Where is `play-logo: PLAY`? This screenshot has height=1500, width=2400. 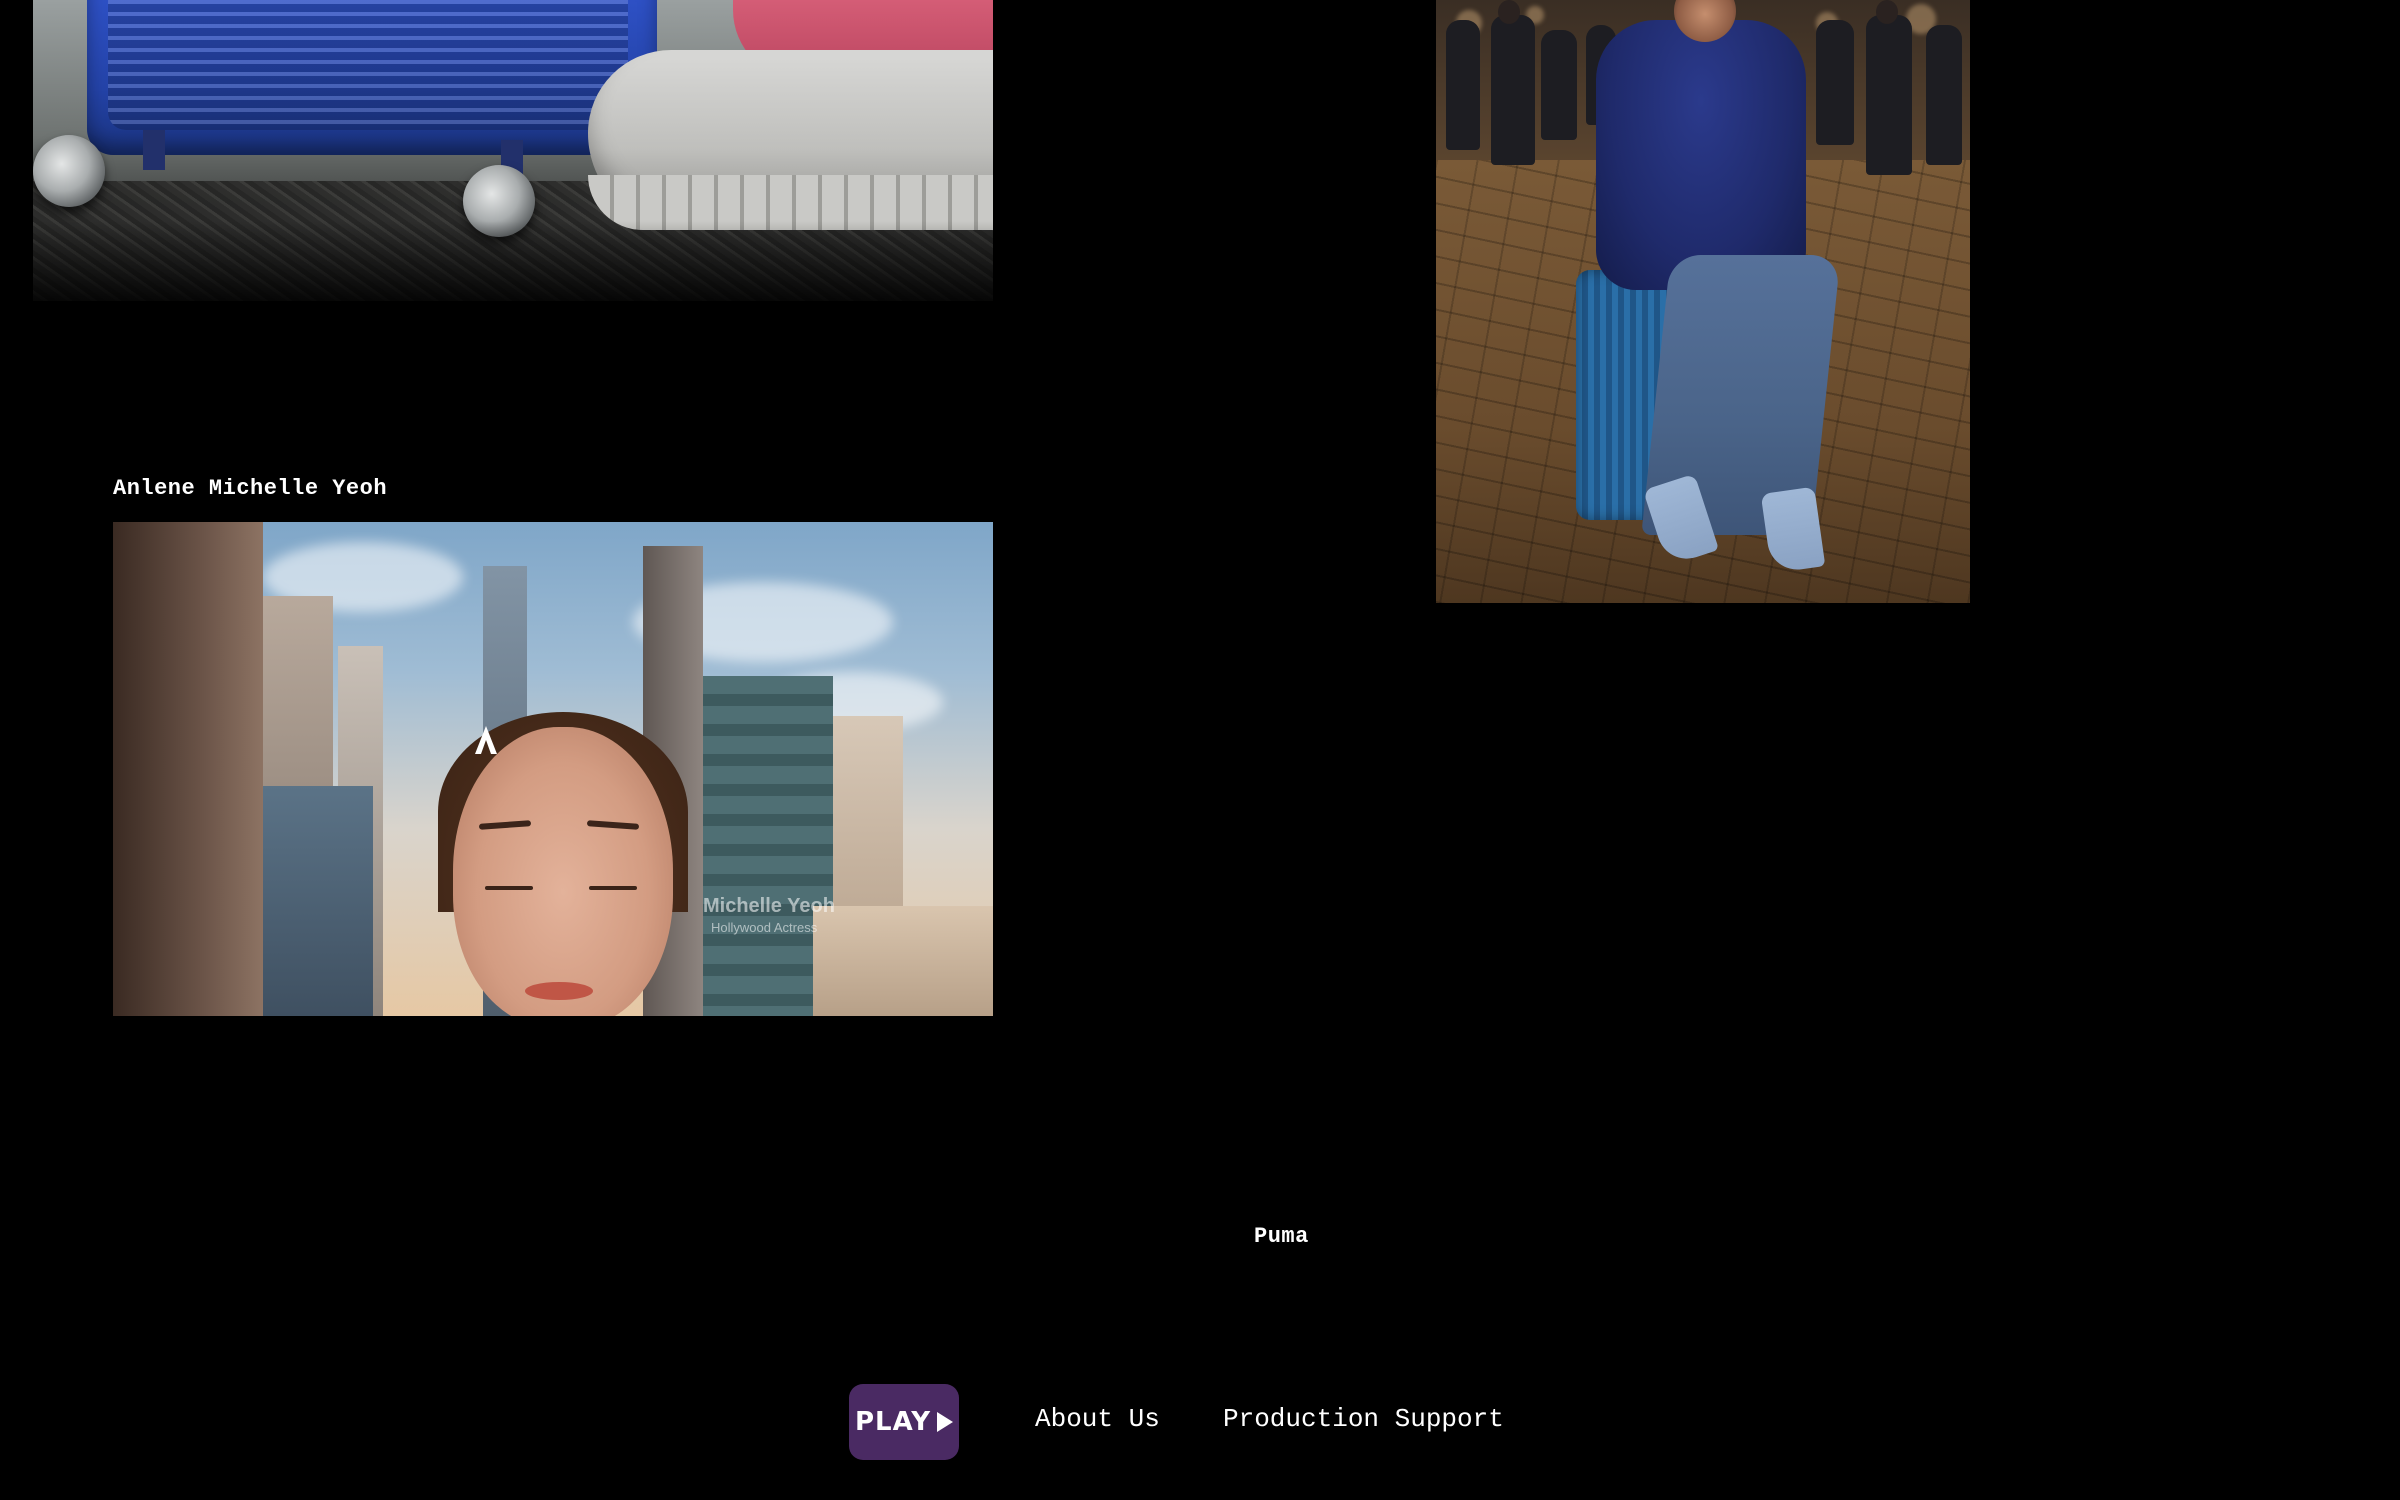
play-logo: PLAY is located at coordinates (904, 1422).